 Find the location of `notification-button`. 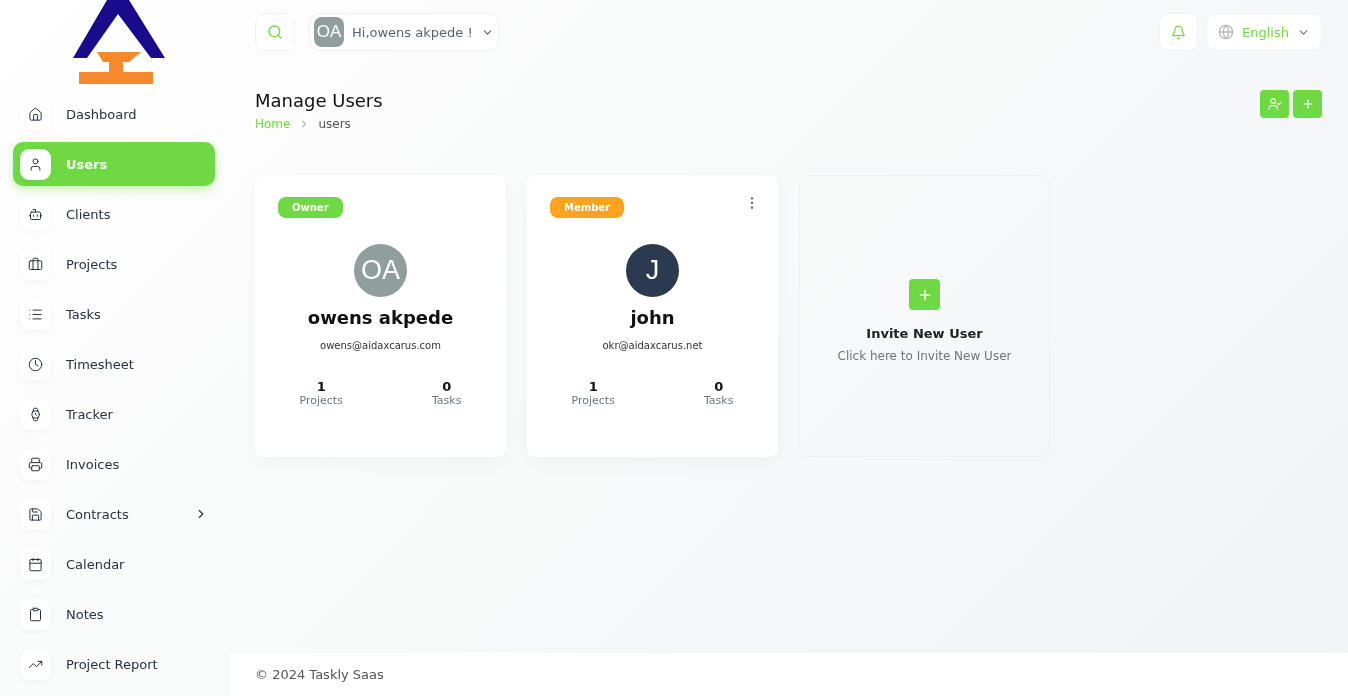

notification-button is located at coordinates (1179, 32).